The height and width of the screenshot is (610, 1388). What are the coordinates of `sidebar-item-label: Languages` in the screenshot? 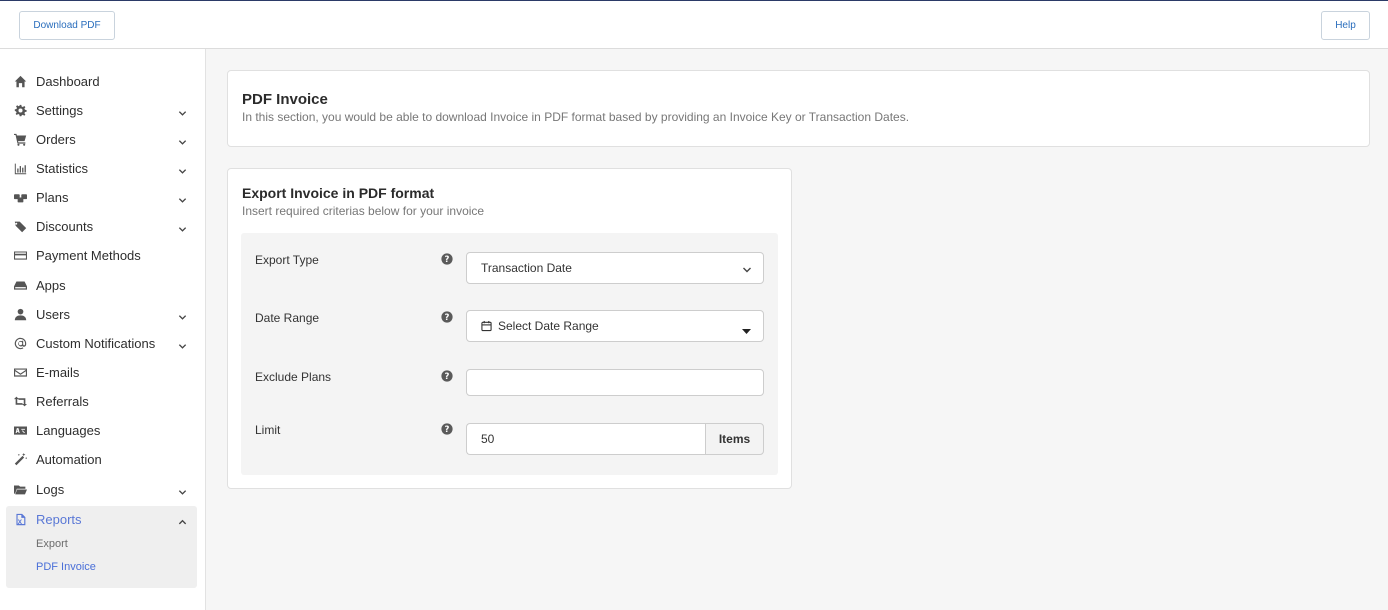 It's located at (68, 430).